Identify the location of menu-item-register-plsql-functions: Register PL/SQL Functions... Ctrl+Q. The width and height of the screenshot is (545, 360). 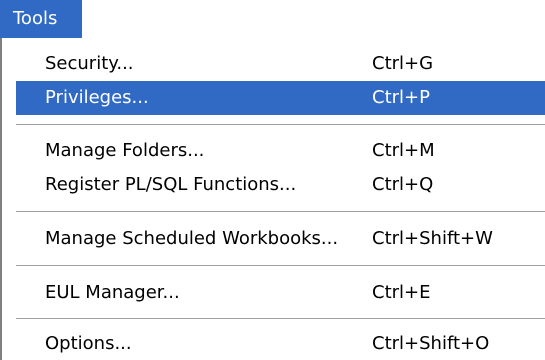
(273, 185).